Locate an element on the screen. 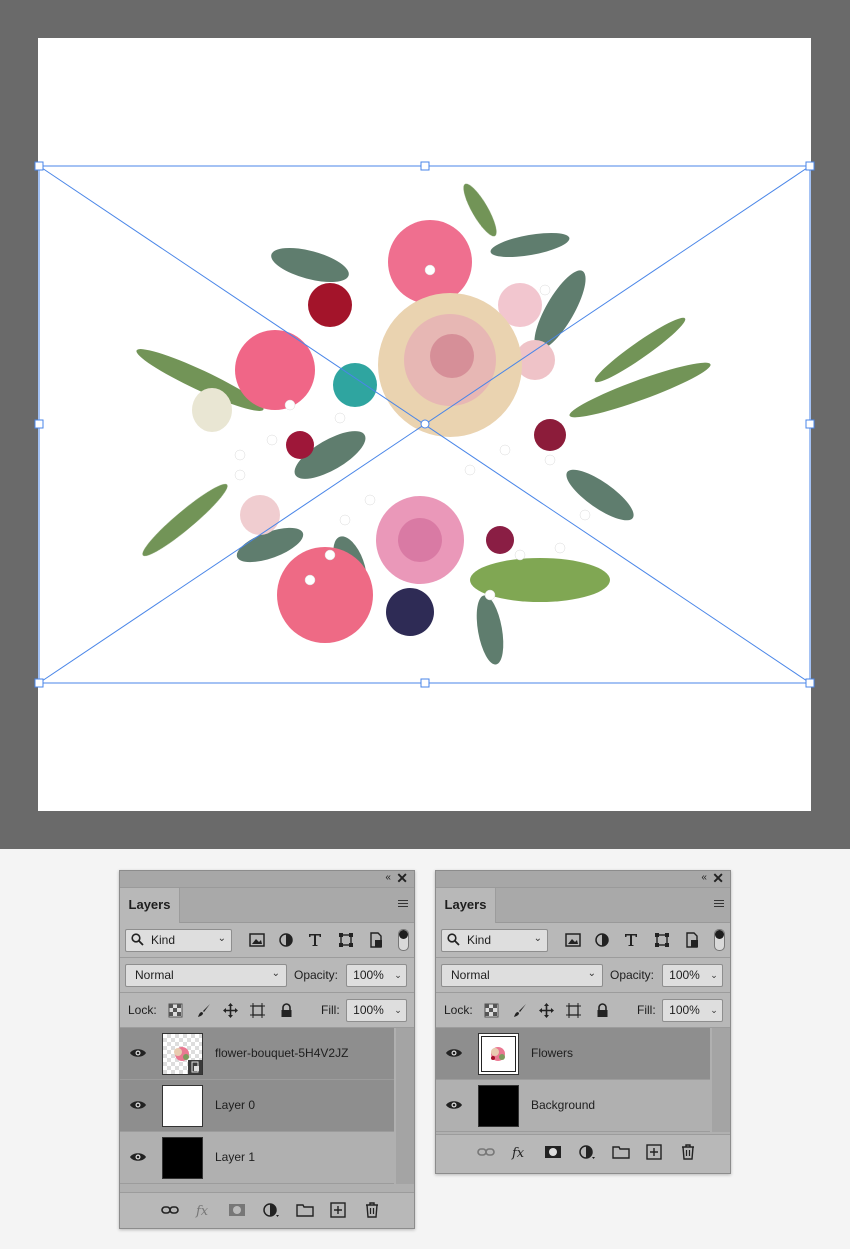 The image size is (850, 1249). lock-row: Lock: Fill: 100% ⌄ is located at coordinates (583, 1010).